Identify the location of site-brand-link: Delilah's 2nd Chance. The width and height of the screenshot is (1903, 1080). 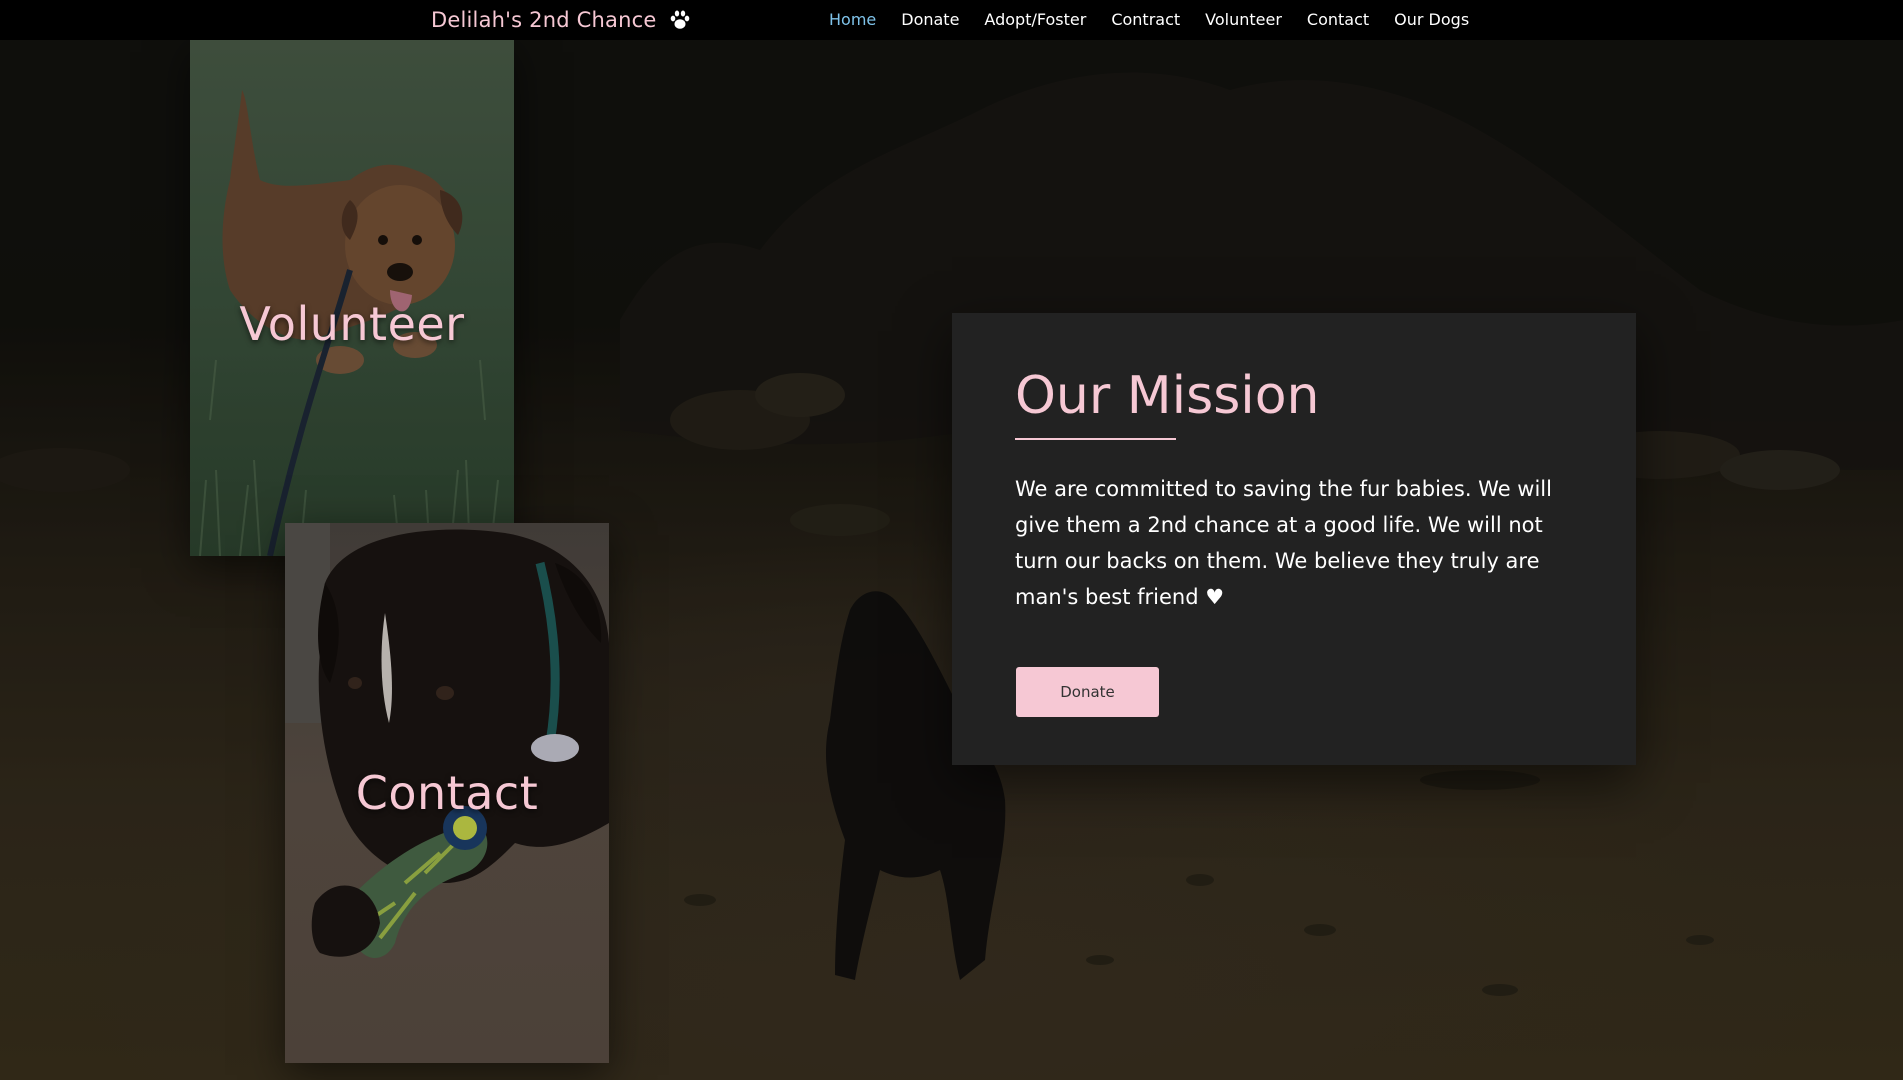
(561, 20).